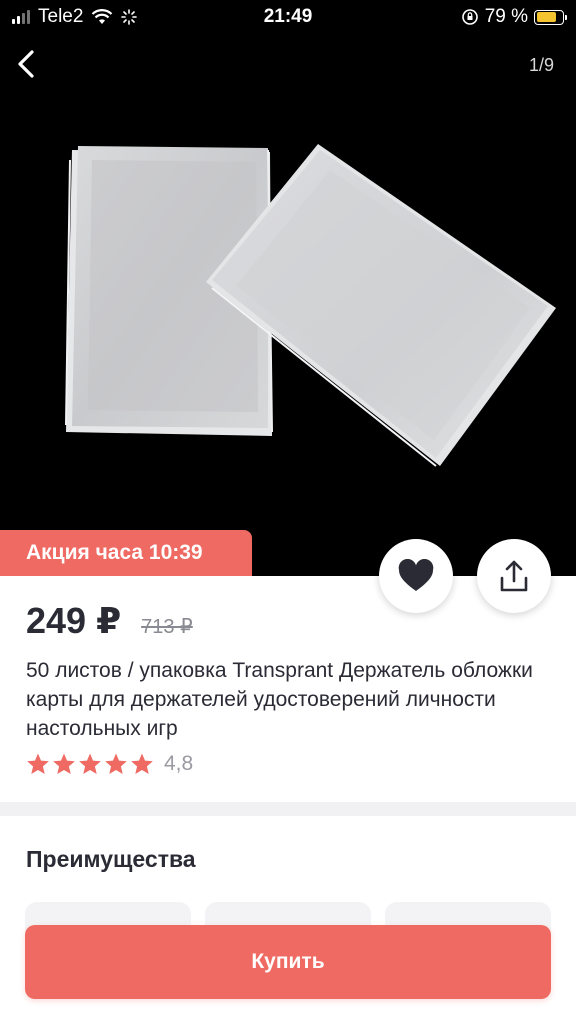 The image size is (576, 1024). Describe the element at coordinates (288, 962) in the screenshot. I see `buy-button: Купить` at that location.